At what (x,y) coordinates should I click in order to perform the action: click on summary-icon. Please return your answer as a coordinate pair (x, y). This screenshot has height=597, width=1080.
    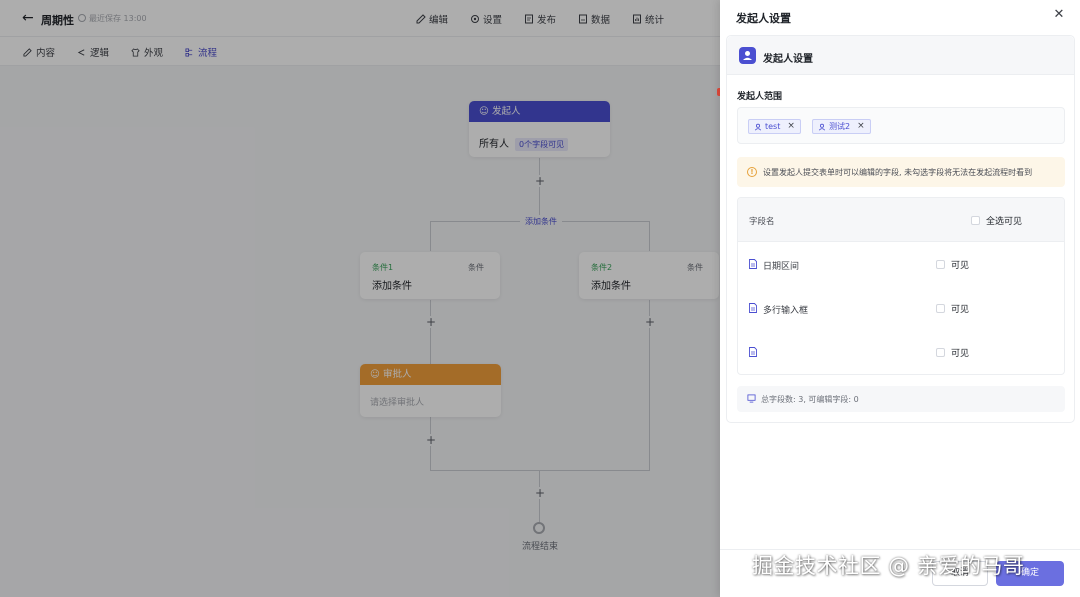
    Looking at the image, I should click on (751, 398).